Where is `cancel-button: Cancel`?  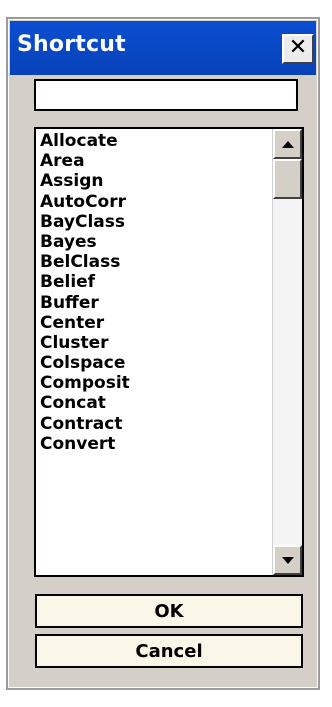
cancel-button: Cancel is located at coordinates (169, 651).